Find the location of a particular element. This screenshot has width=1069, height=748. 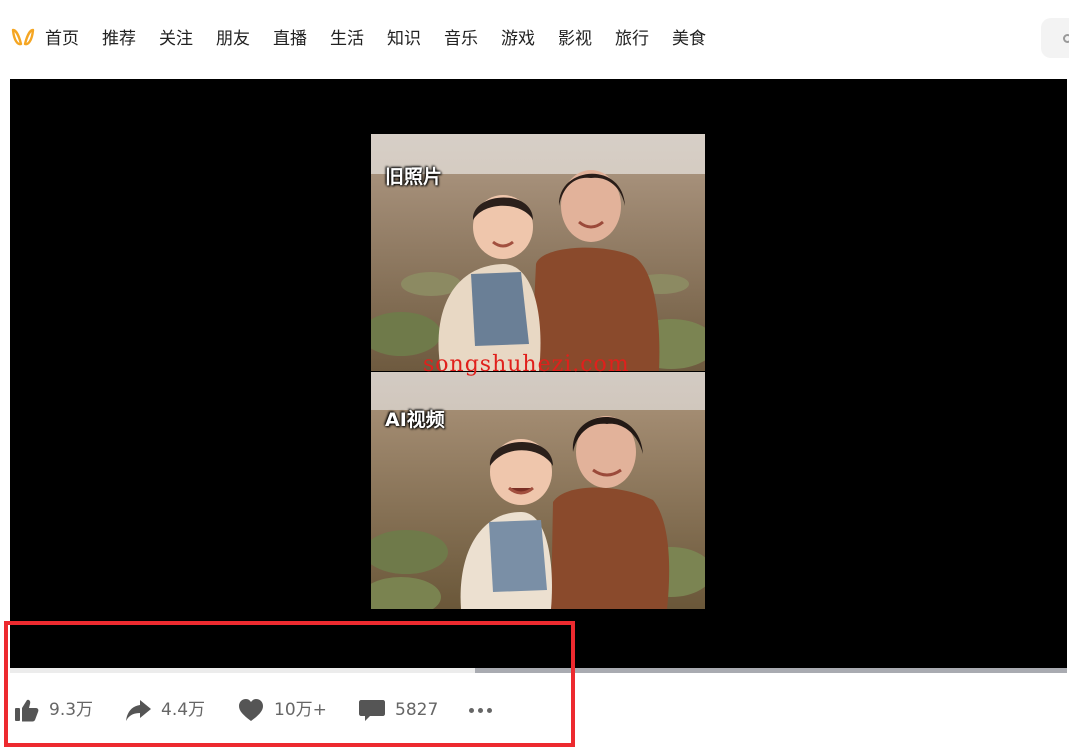

share-arrow-icon is located at coordinates (138, 710).